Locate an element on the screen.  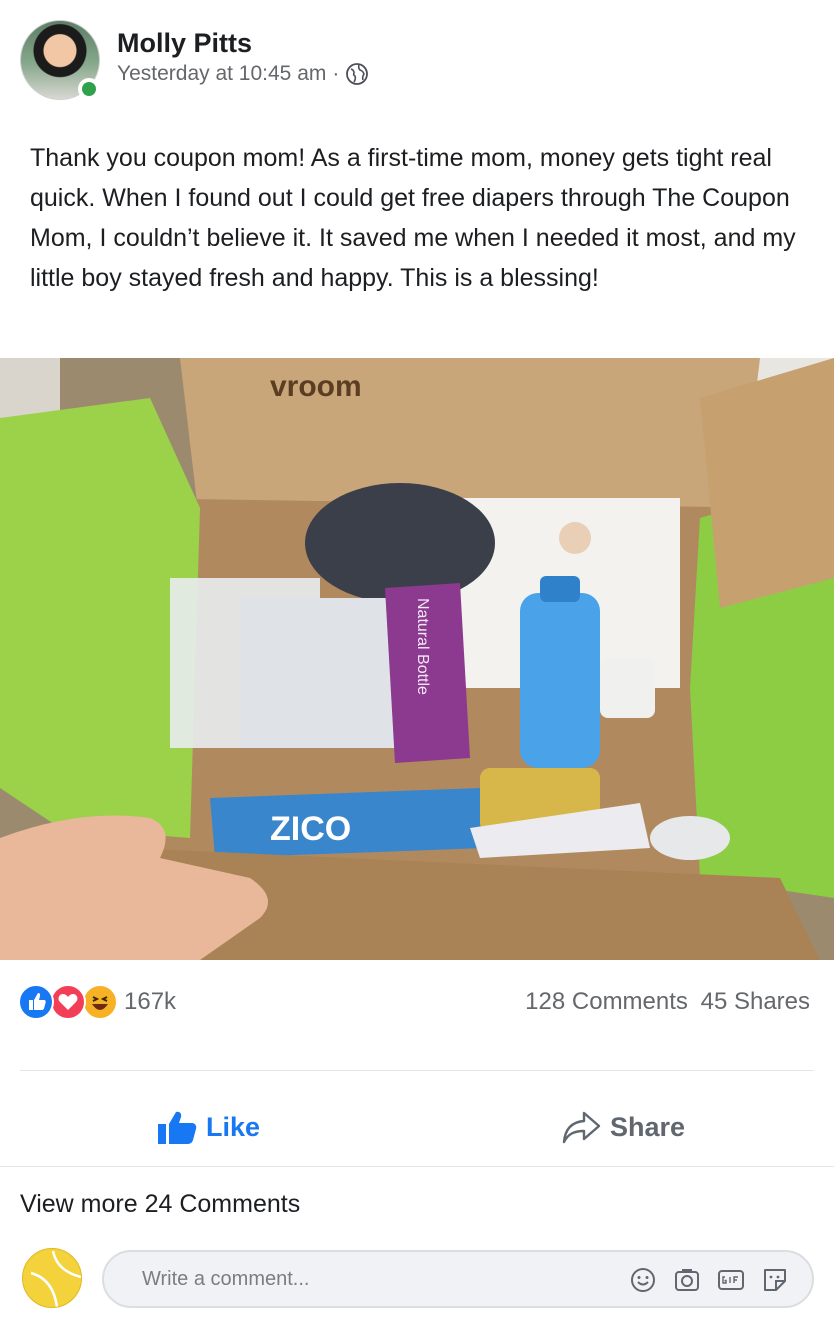
camera-icon is located at coordinates (687, 1280).